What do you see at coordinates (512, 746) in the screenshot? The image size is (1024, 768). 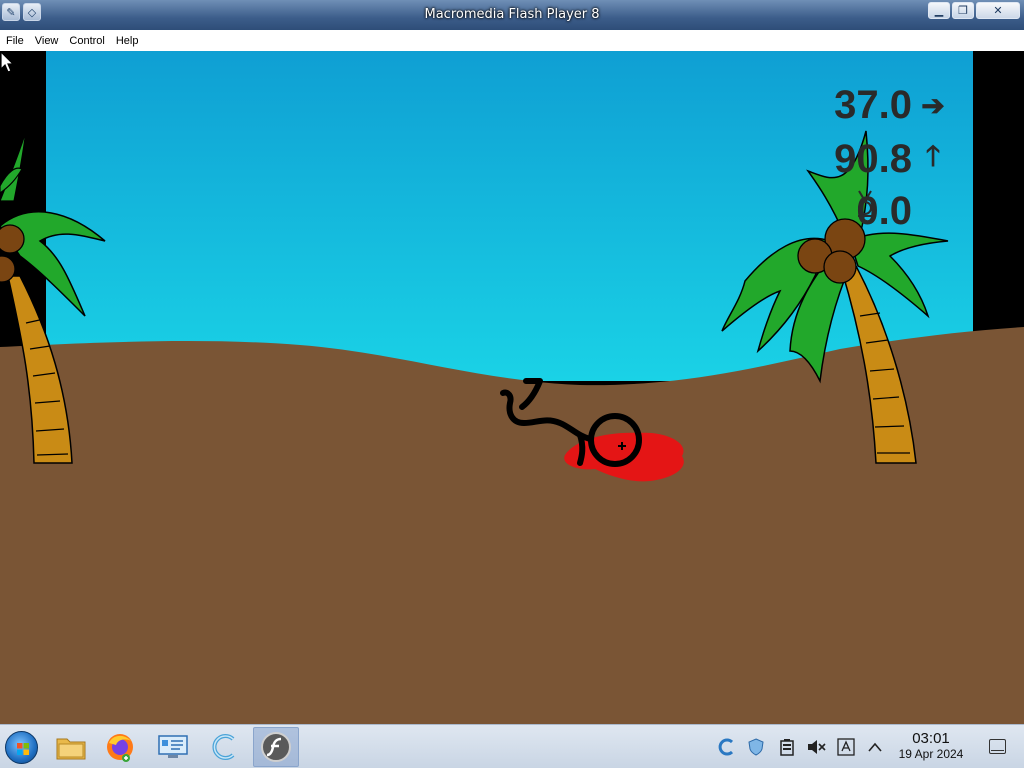 I see `taskbar: 03:01 19 Apr 2024` at bounding box center [512, 746].